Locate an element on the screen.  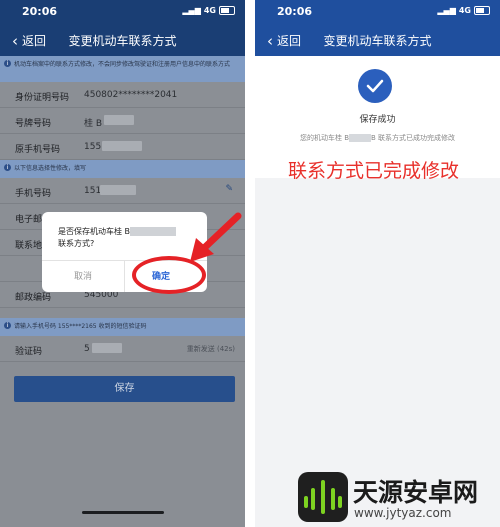
notice-banner-optional: i 以下信息选择性修改，填写 is located at coordinates (122, 169).